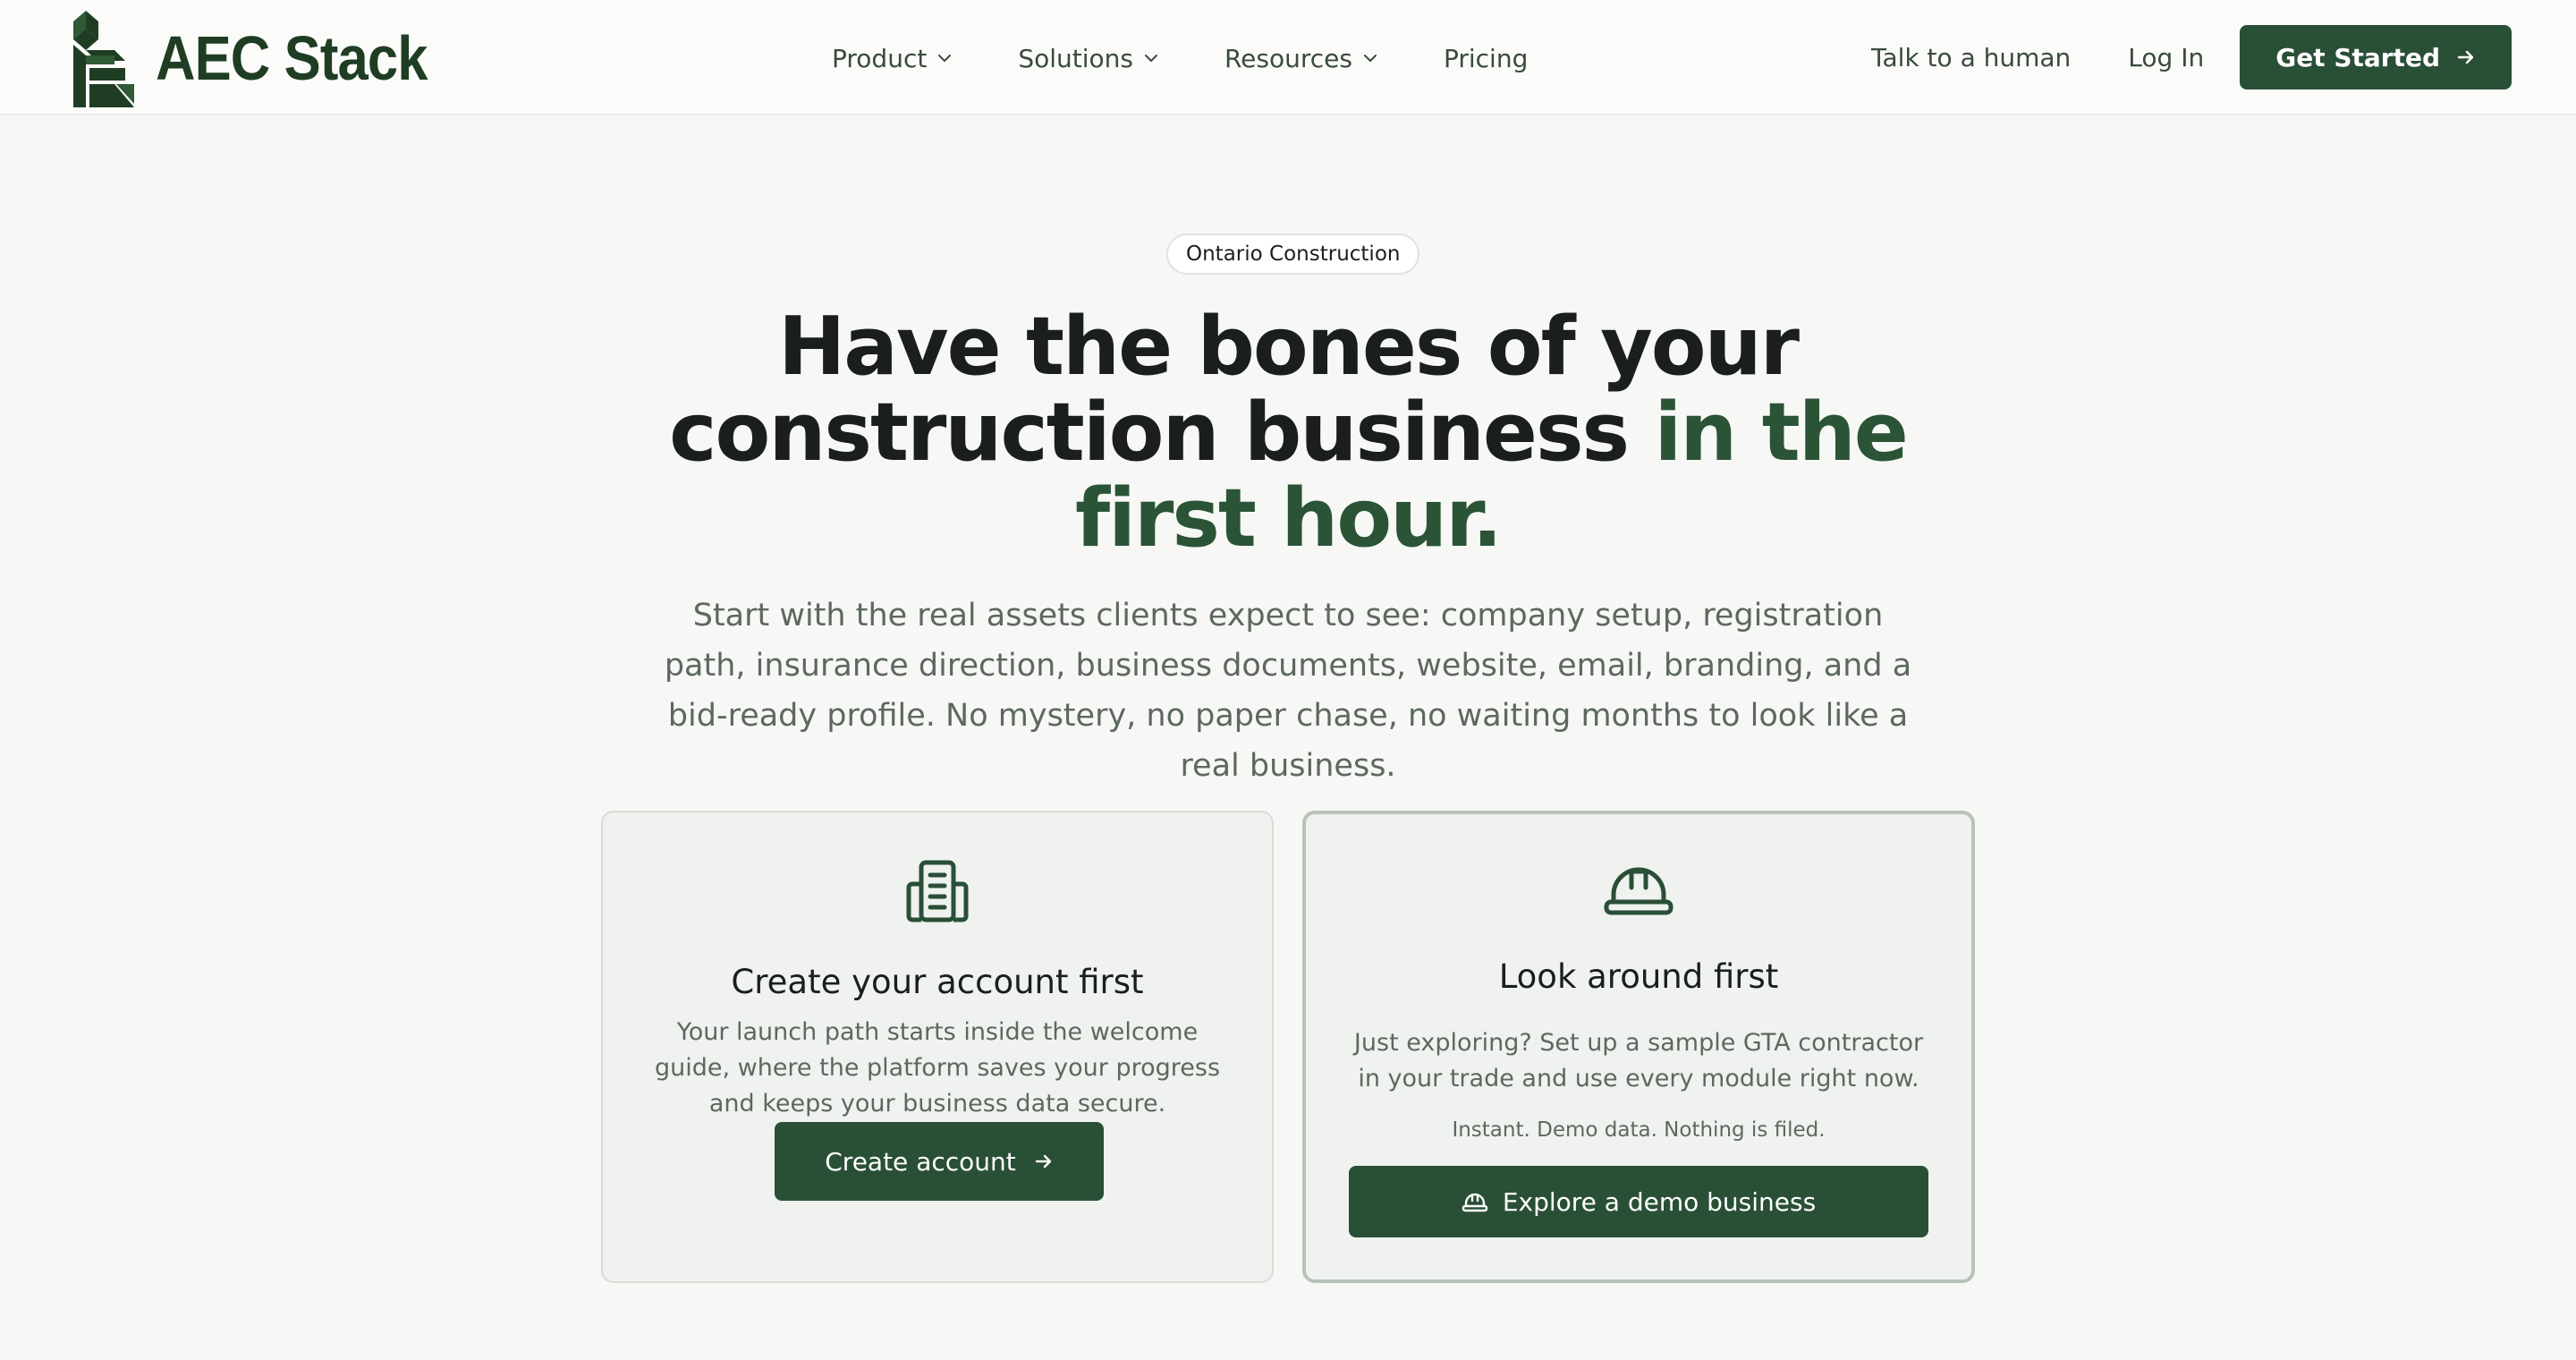  Describe the element at coordinates (1638, 977) in the screenshot. I see `demo-title: Look around first` at that location.